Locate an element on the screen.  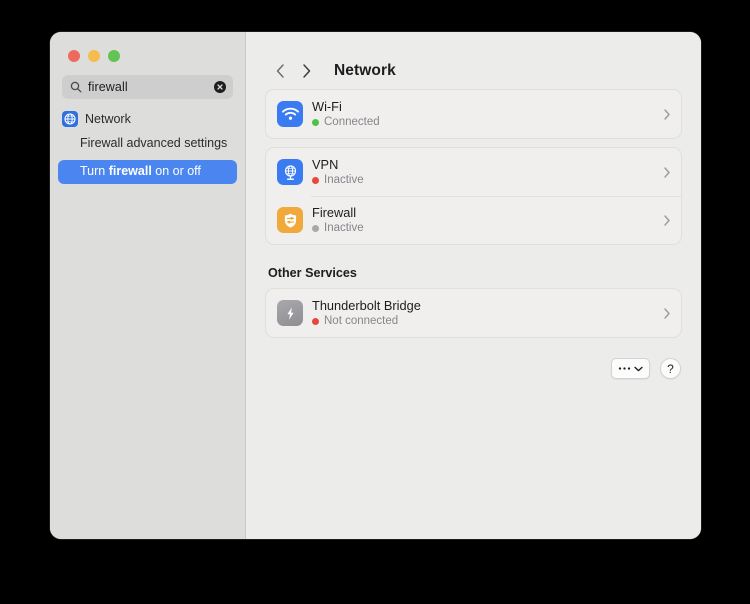
chevron-down-icon is located at coordinates (638, 368).